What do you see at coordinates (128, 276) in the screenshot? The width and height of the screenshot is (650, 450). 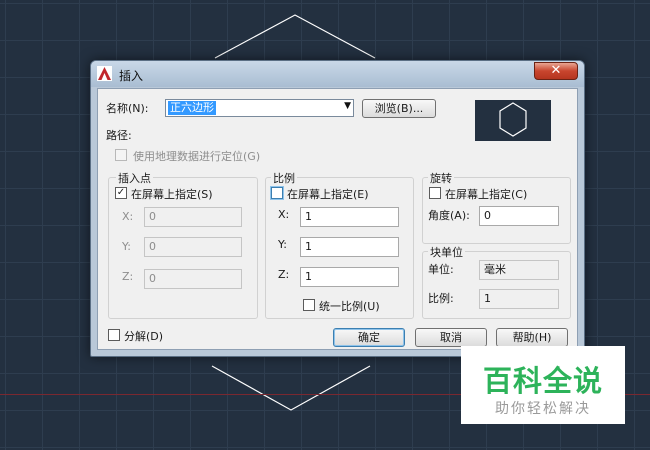 I see `insertion-z-label: Z:` at bounding box center [128, 276].